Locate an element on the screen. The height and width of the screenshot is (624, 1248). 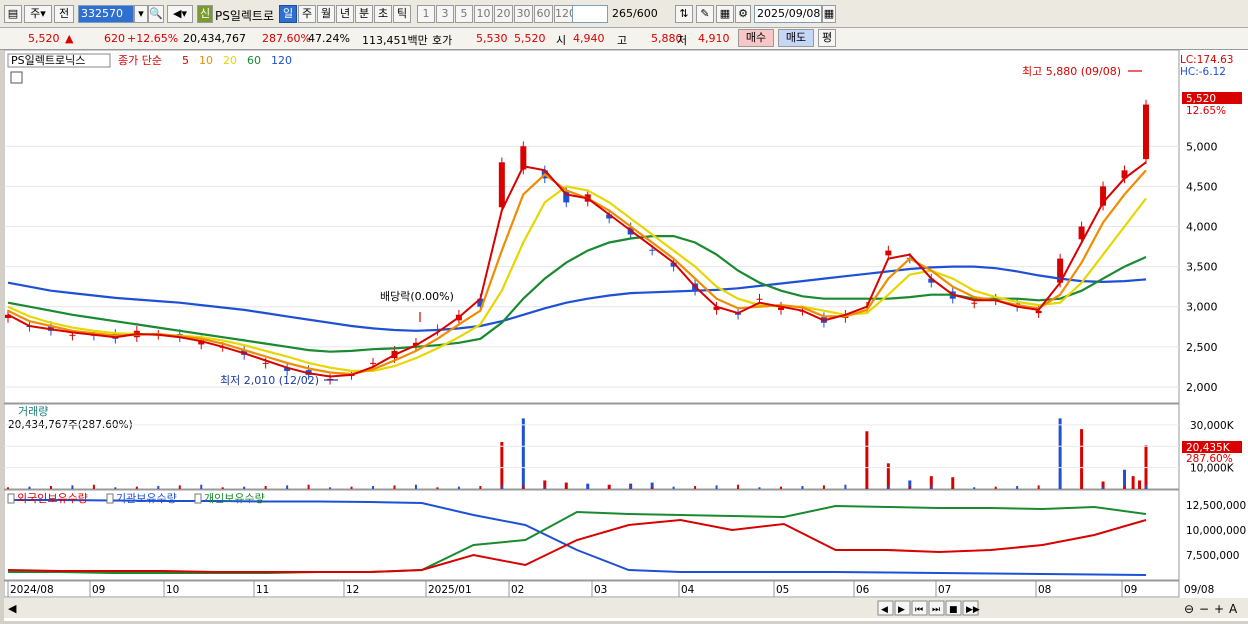
sell-button: 매도 is located at coordinates (796, 38).